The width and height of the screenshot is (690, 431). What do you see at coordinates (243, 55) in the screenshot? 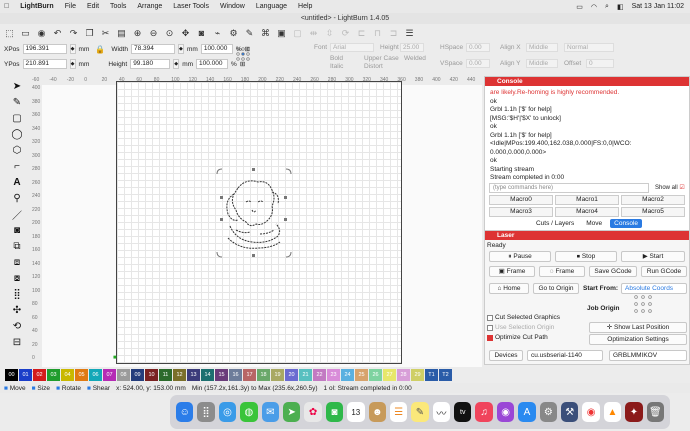
I see `anchor-grid-icon` at bounding box center [243, 55].